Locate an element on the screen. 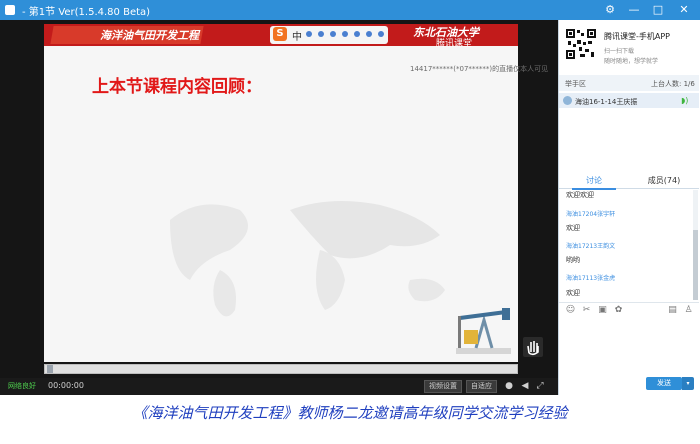 This screenshot has width=700, height=444. watermark: 14417******(*07******)的直播仅本人可见 is located at coordinates (479, 69).